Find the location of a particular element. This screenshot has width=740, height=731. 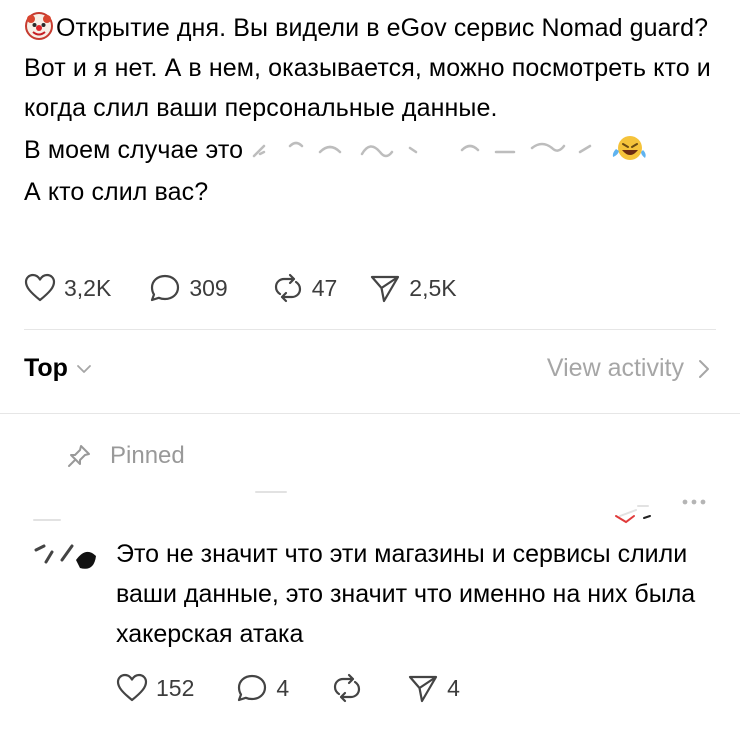

reply-share-button: 4 is located at coordinates (433, 688).